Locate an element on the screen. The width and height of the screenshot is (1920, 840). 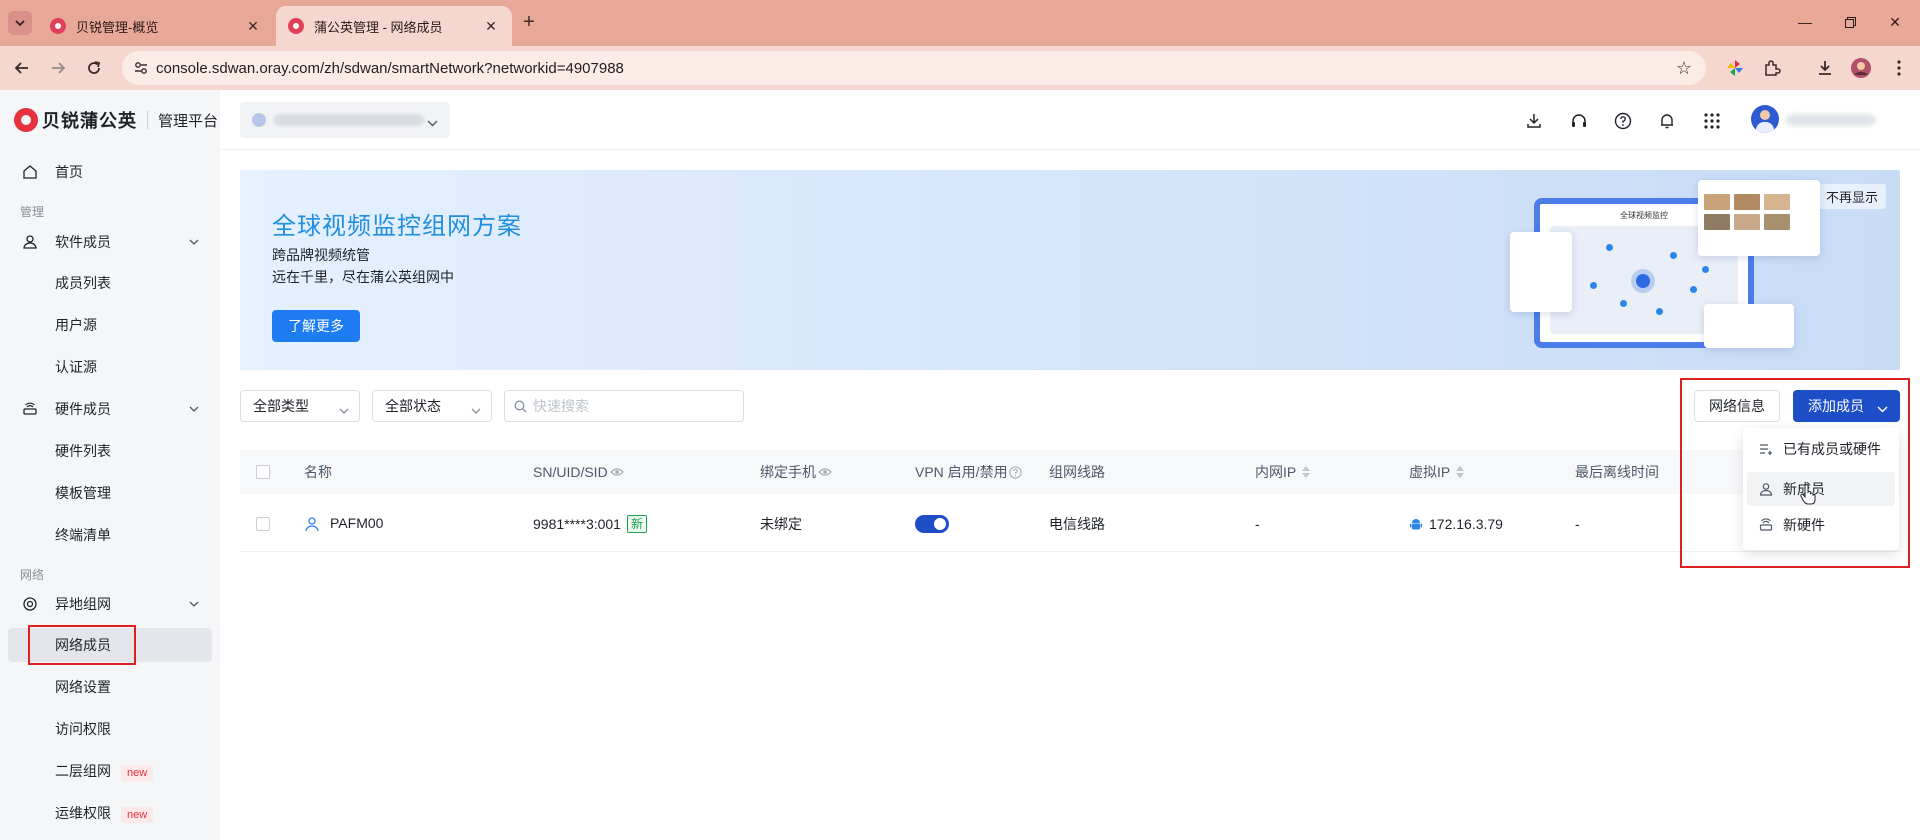
minimize-button: — is located at coordinates (1805, 22).